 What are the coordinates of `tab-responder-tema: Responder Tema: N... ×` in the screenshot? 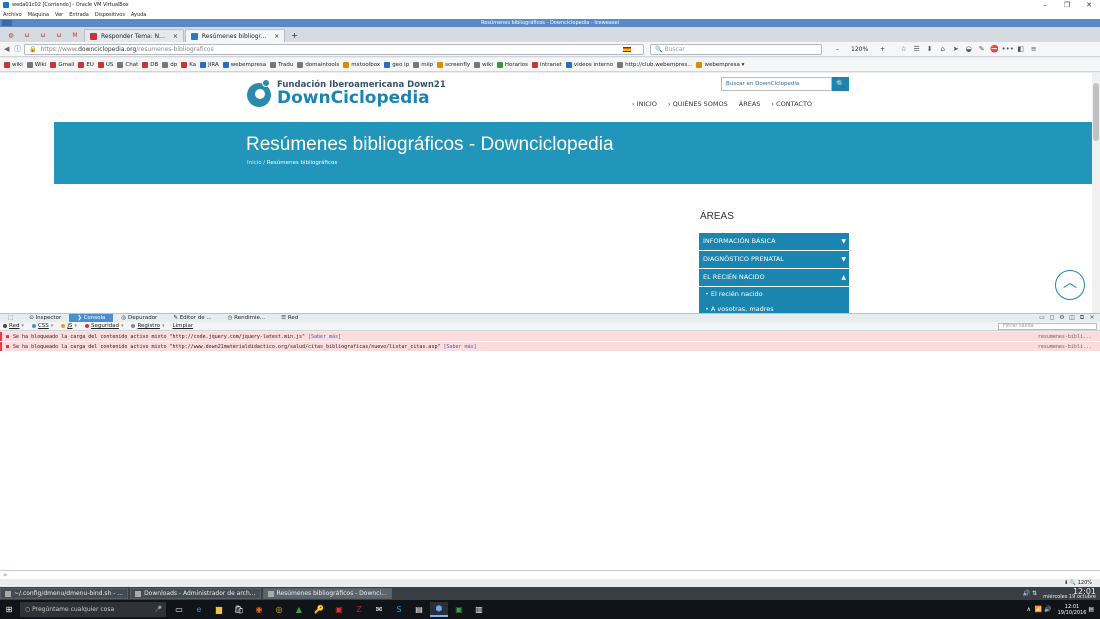 It's located at (134, 35).